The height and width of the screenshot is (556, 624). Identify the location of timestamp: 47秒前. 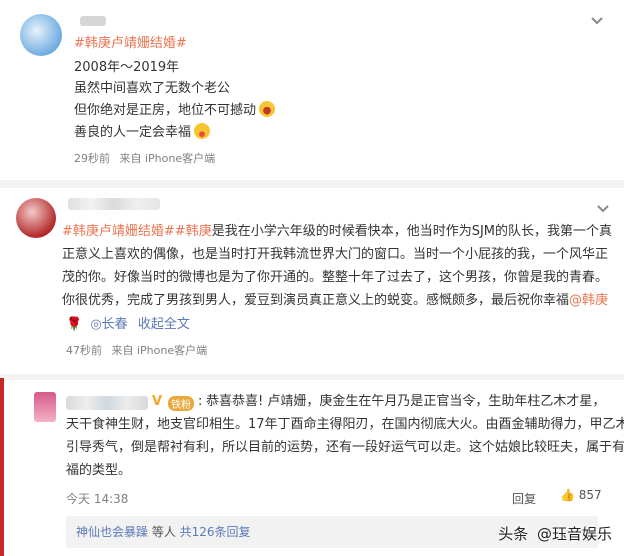
(84, 350).